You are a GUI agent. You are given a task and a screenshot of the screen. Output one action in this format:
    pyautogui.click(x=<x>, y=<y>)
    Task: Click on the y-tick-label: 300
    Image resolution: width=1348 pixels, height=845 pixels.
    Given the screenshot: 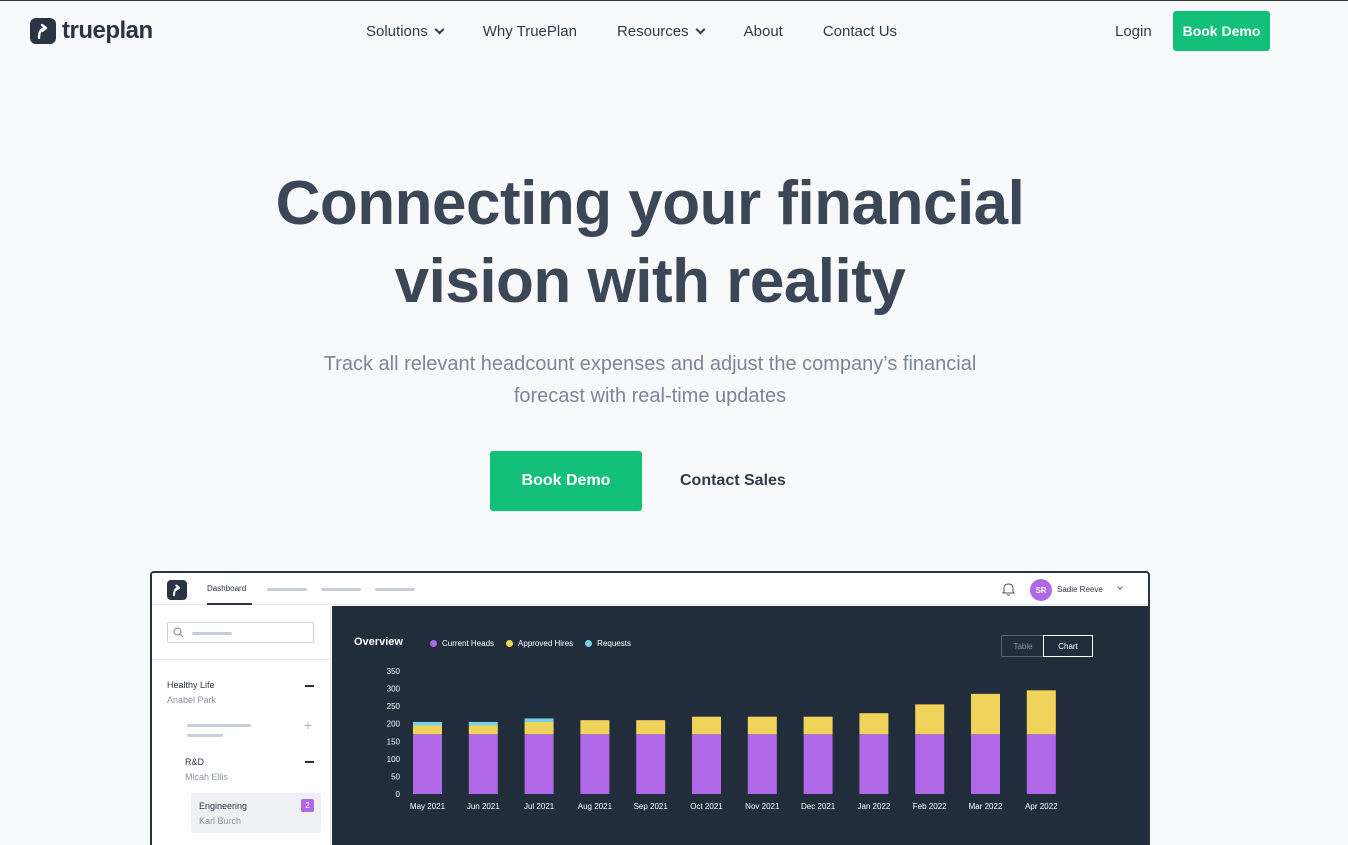 What is the action you would take?
    pyautogui.click(x=394, y=689)
    